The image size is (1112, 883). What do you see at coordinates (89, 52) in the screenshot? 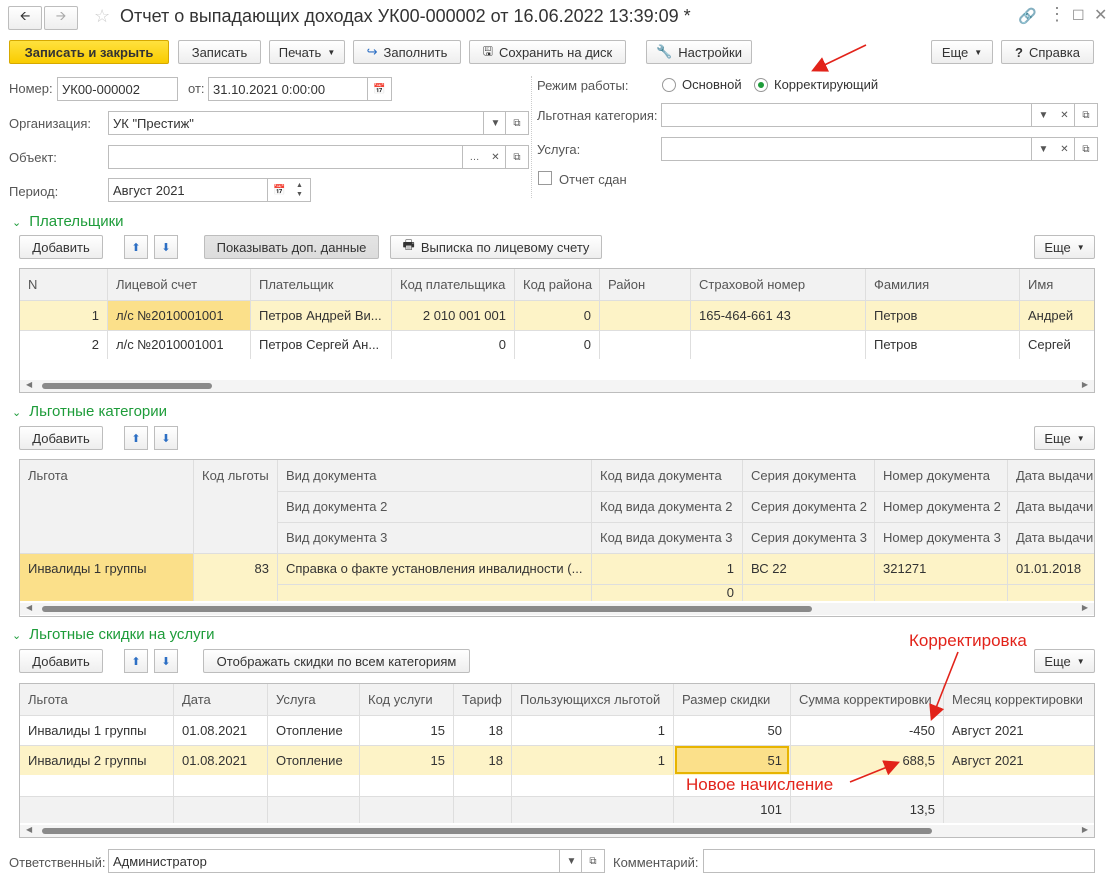
I see `save-and-close-button: Записать и закрыть` at bounding box center [89, 52].